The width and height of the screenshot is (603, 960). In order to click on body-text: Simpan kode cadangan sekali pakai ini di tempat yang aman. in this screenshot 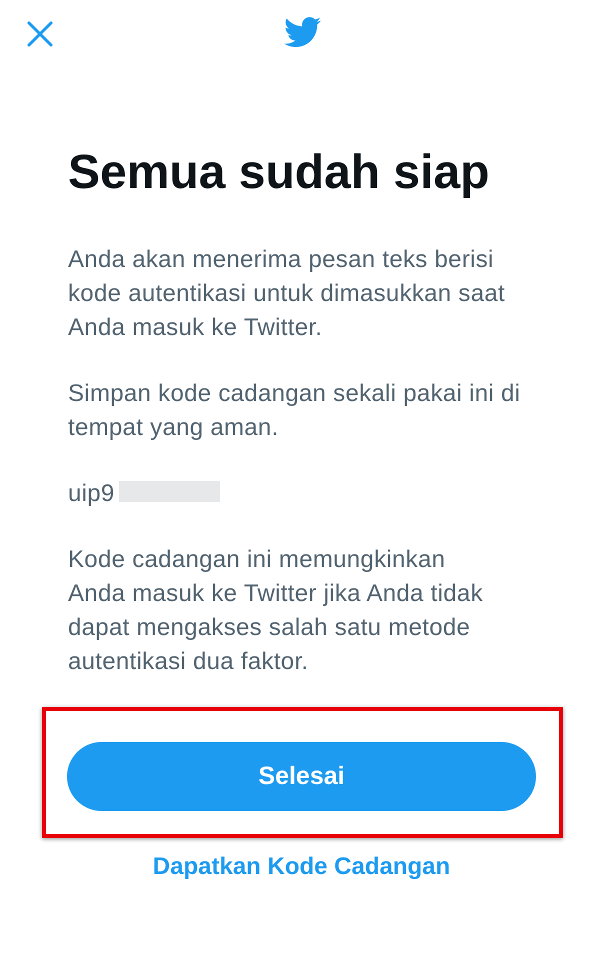, I will do `click(295, 411)`.